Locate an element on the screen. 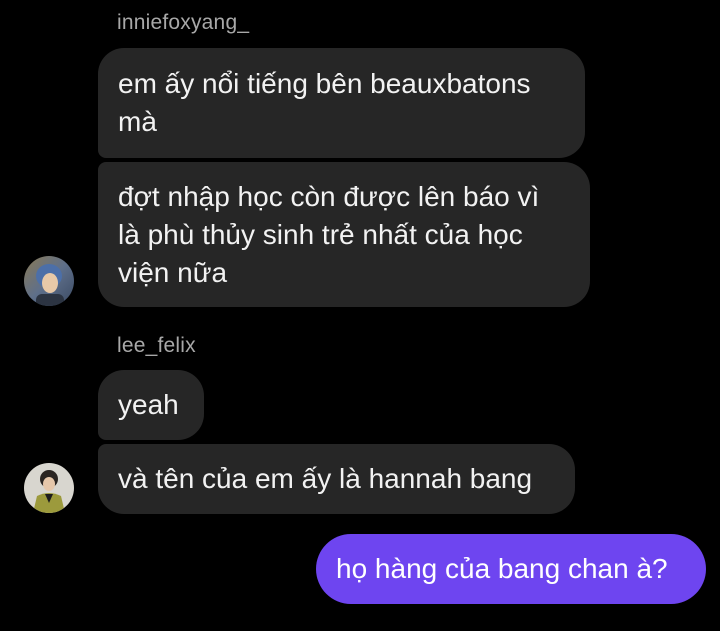 This screenshot has width=720, height=631. message-text: yeah is located at coordinates (148, 404).